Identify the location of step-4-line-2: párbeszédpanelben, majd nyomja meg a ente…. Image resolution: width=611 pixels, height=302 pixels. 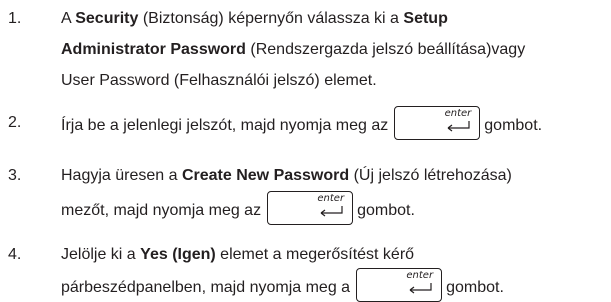
(282, 285).